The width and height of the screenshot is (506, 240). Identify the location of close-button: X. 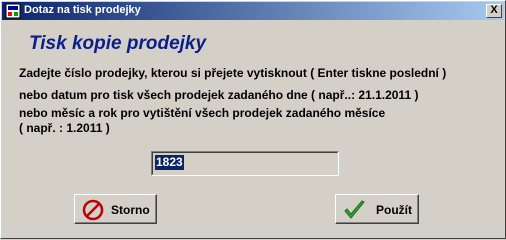
(494, 11).